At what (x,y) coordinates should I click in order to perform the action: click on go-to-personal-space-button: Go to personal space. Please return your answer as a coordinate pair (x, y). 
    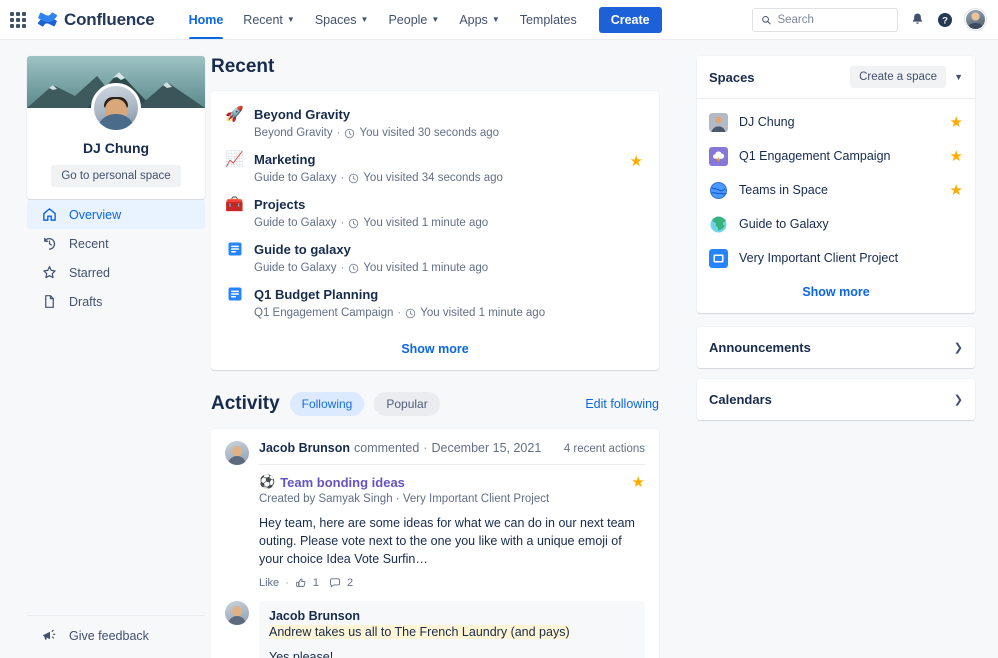
    Looking at the image, I should click on (116, 176).